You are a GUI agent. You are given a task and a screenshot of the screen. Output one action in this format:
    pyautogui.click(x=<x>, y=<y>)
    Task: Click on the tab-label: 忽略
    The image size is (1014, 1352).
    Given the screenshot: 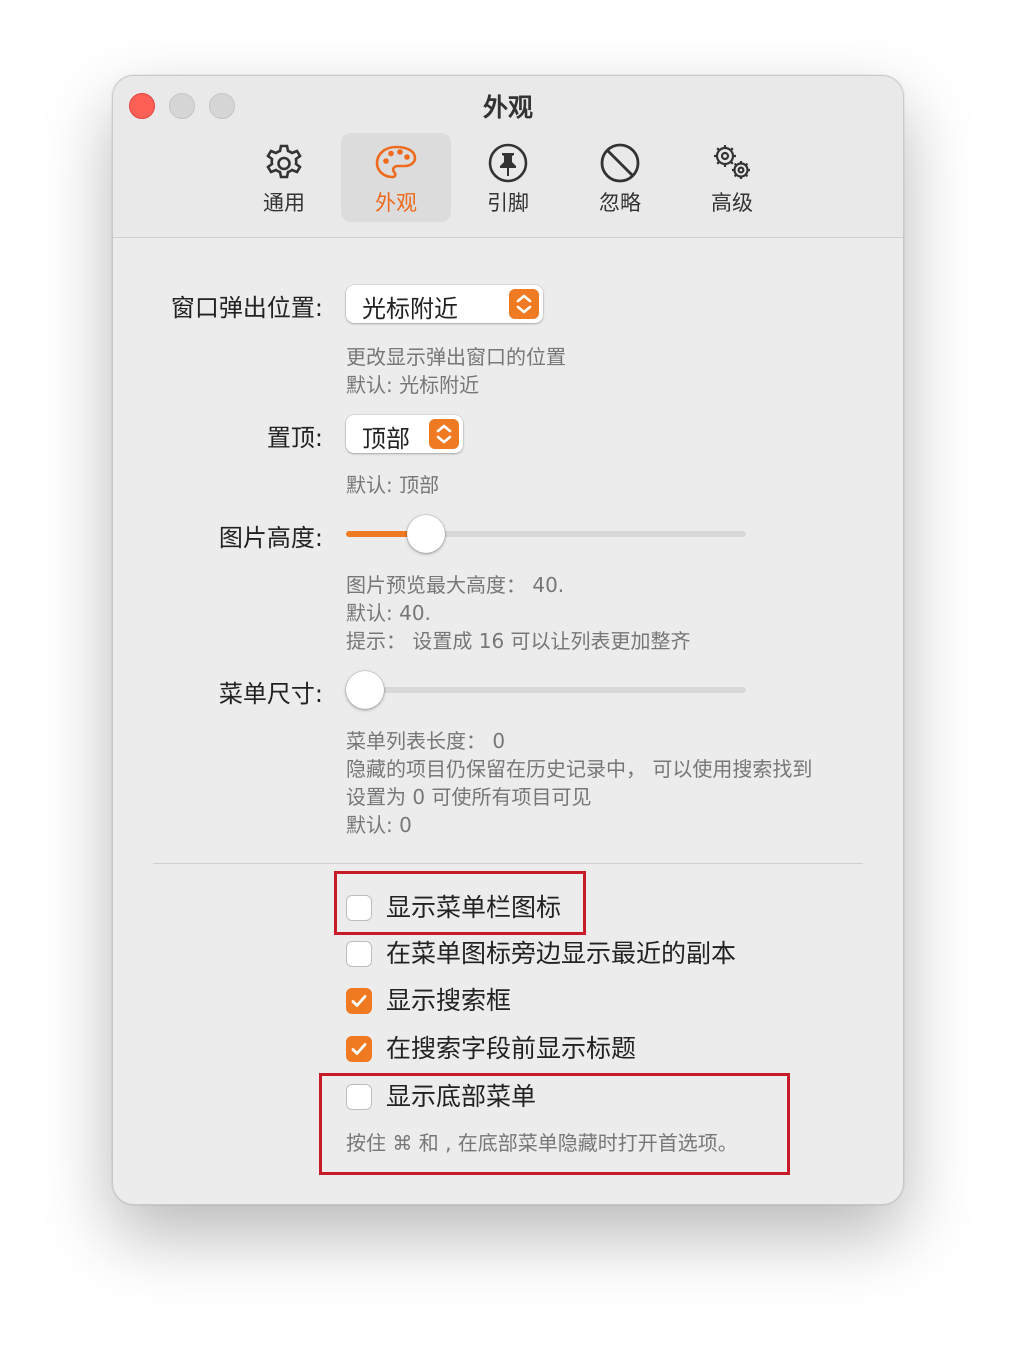 What is the action you would take?
    pyautogui.click(x=620, y=203)
    